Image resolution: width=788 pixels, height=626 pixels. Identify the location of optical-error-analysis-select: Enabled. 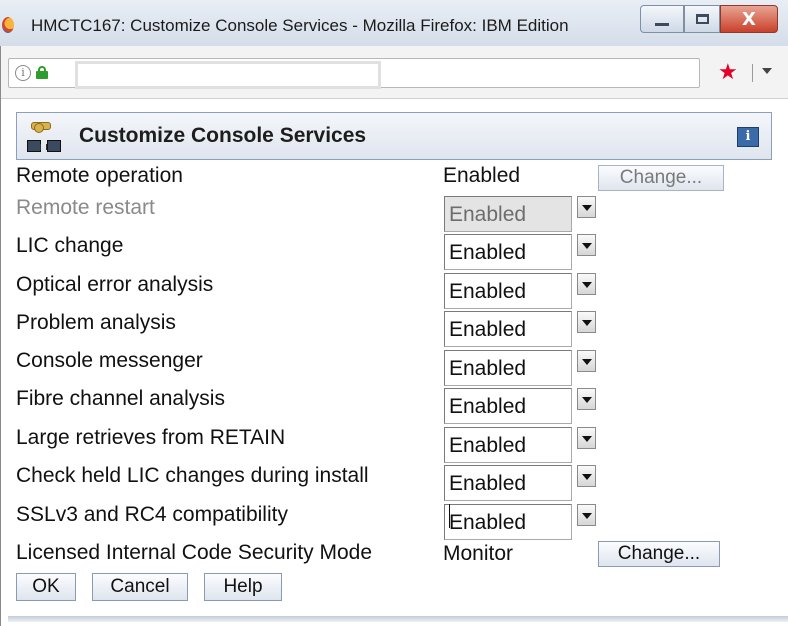
(508, 291).